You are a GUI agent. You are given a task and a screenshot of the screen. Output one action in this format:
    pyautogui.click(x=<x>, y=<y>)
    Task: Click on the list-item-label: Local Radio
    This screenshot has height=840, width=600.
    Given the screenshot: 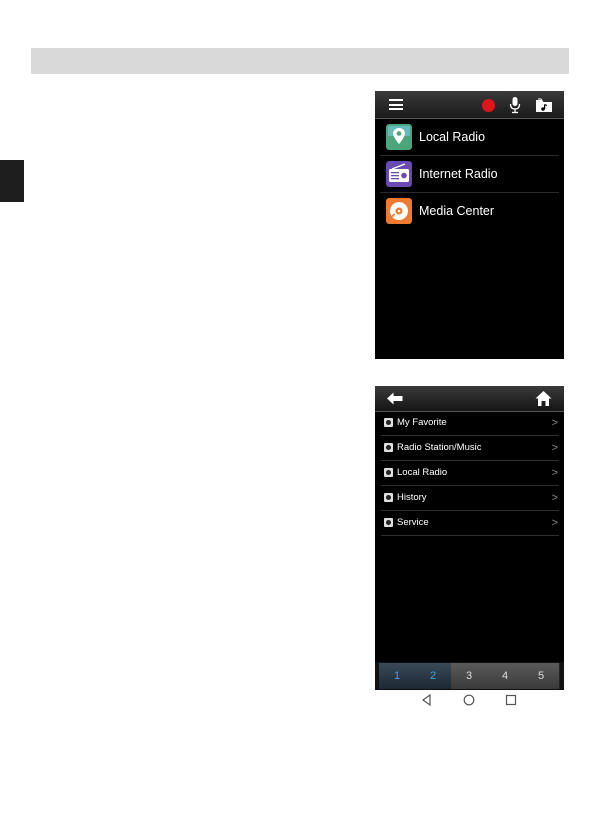 What is the action you would take?
    pyautogui.click(x=422, y=472)
    